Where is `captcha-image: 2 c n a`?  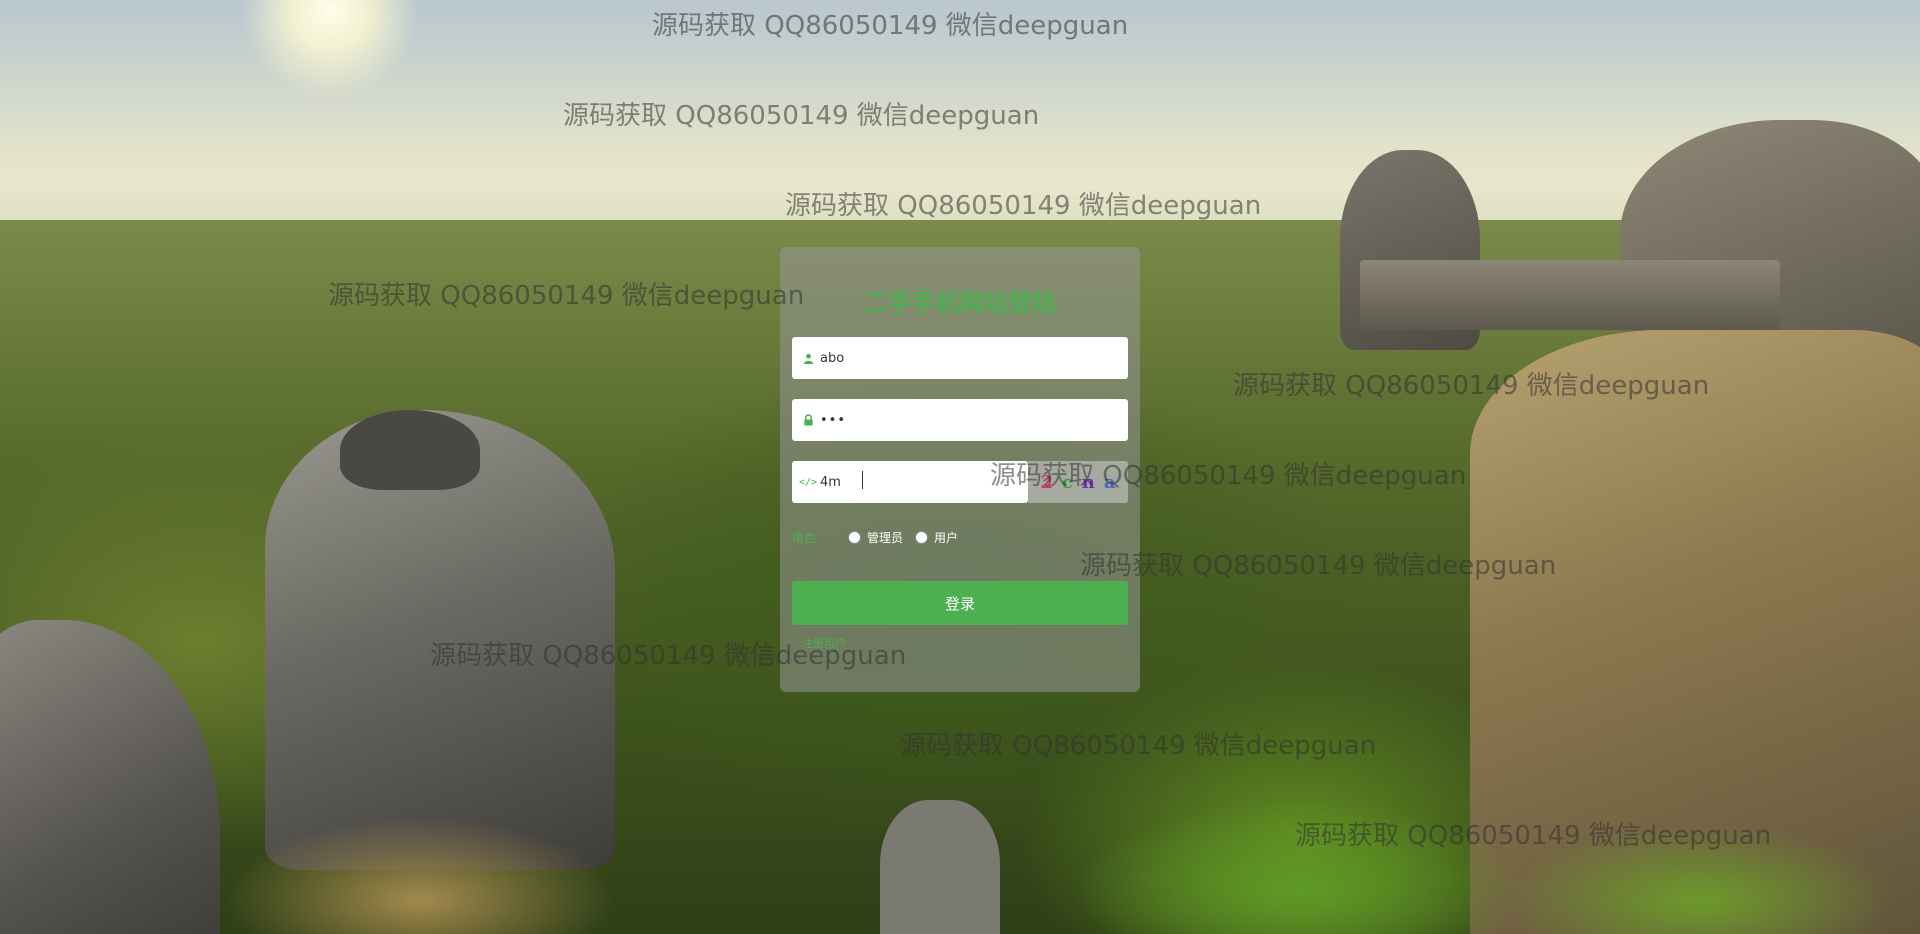 captcha-image: 2 c n a is located at coordinates (1078, 482).